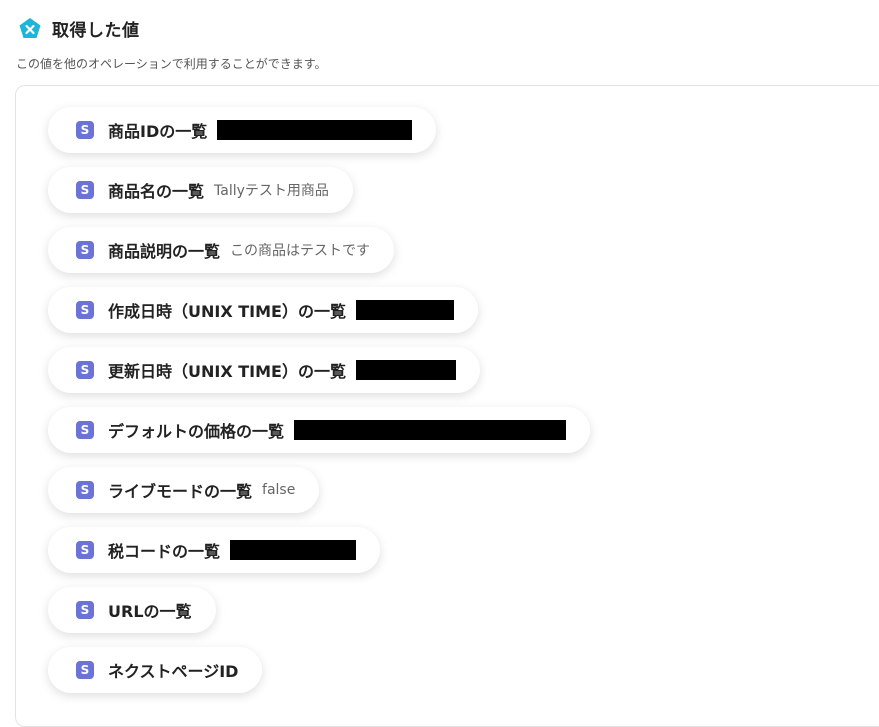 The image size is (879, 727). I want to click on value-chip-updated-at: S 更新日時（UNIX TIME）の一覧, so click(264, 370).